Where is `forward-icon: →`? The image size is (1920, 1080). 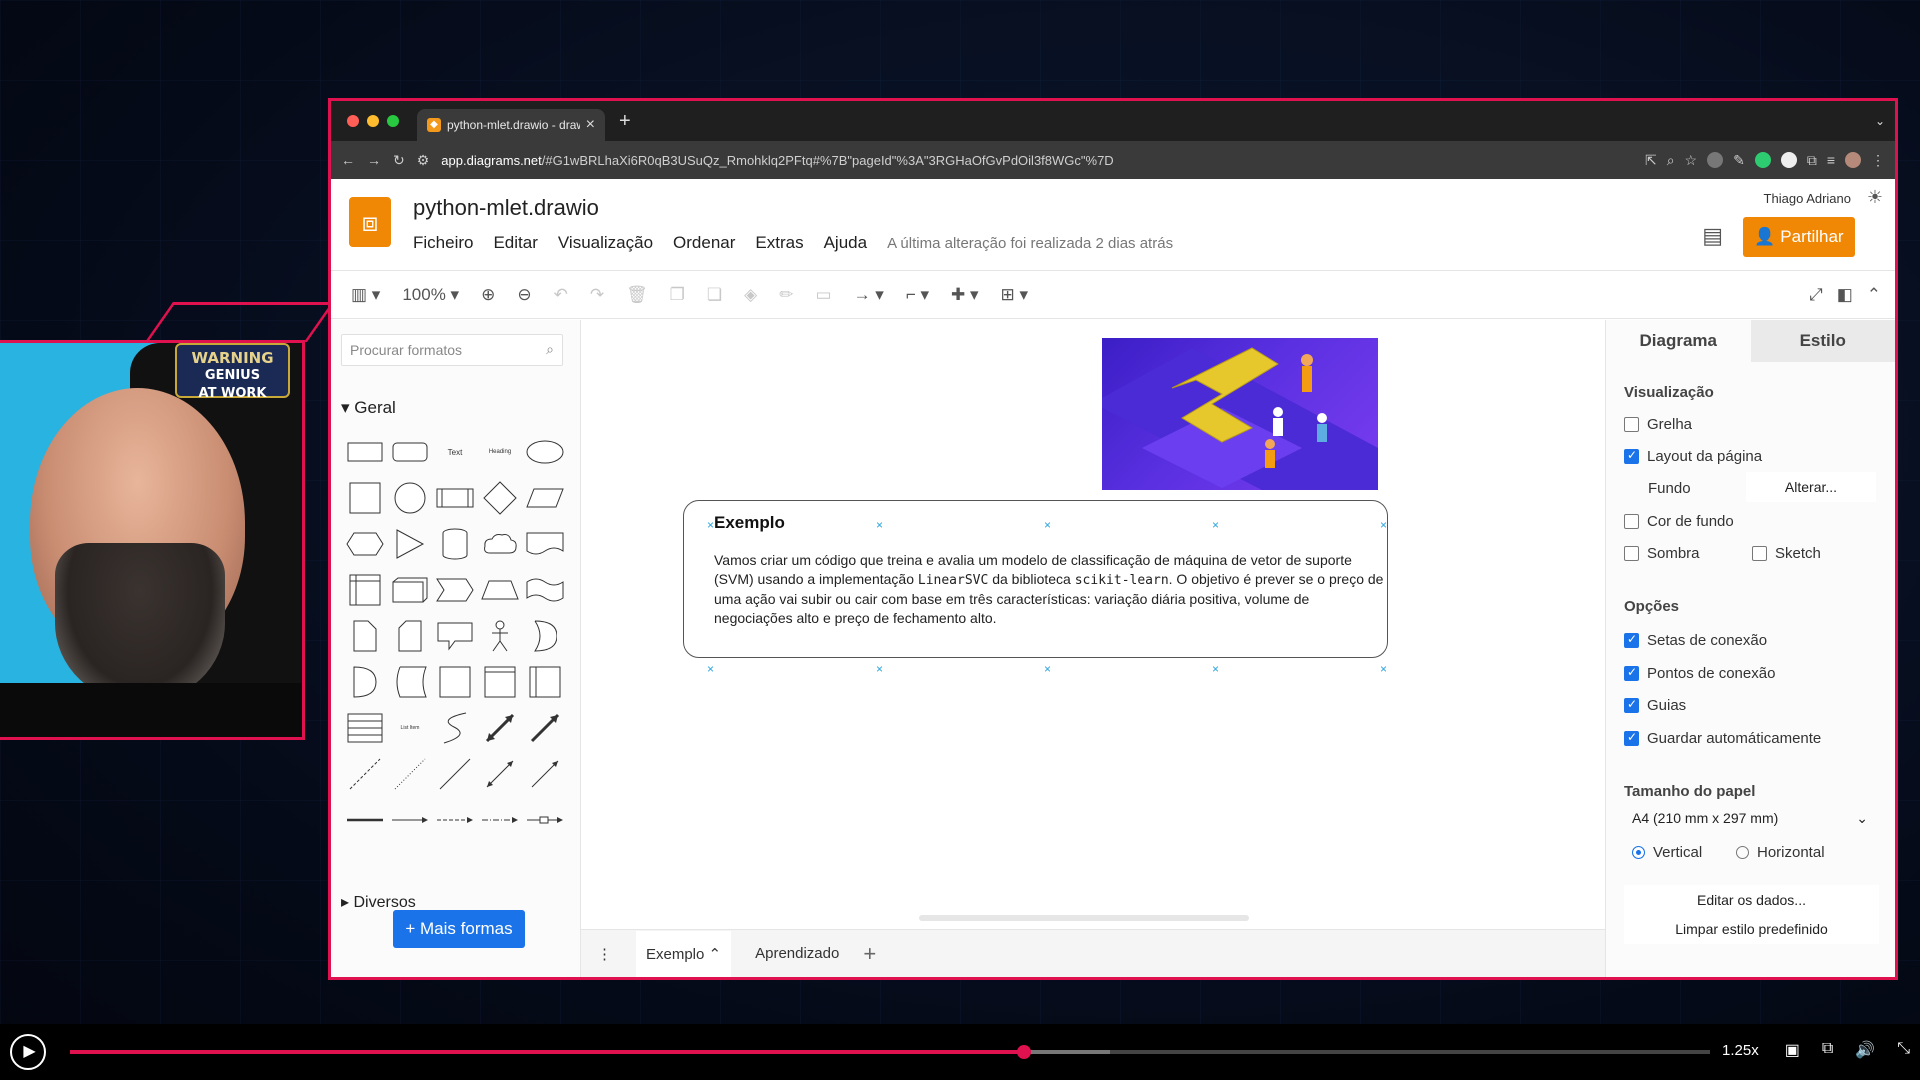 forward-icon: → is located at coordinates (374, 160).